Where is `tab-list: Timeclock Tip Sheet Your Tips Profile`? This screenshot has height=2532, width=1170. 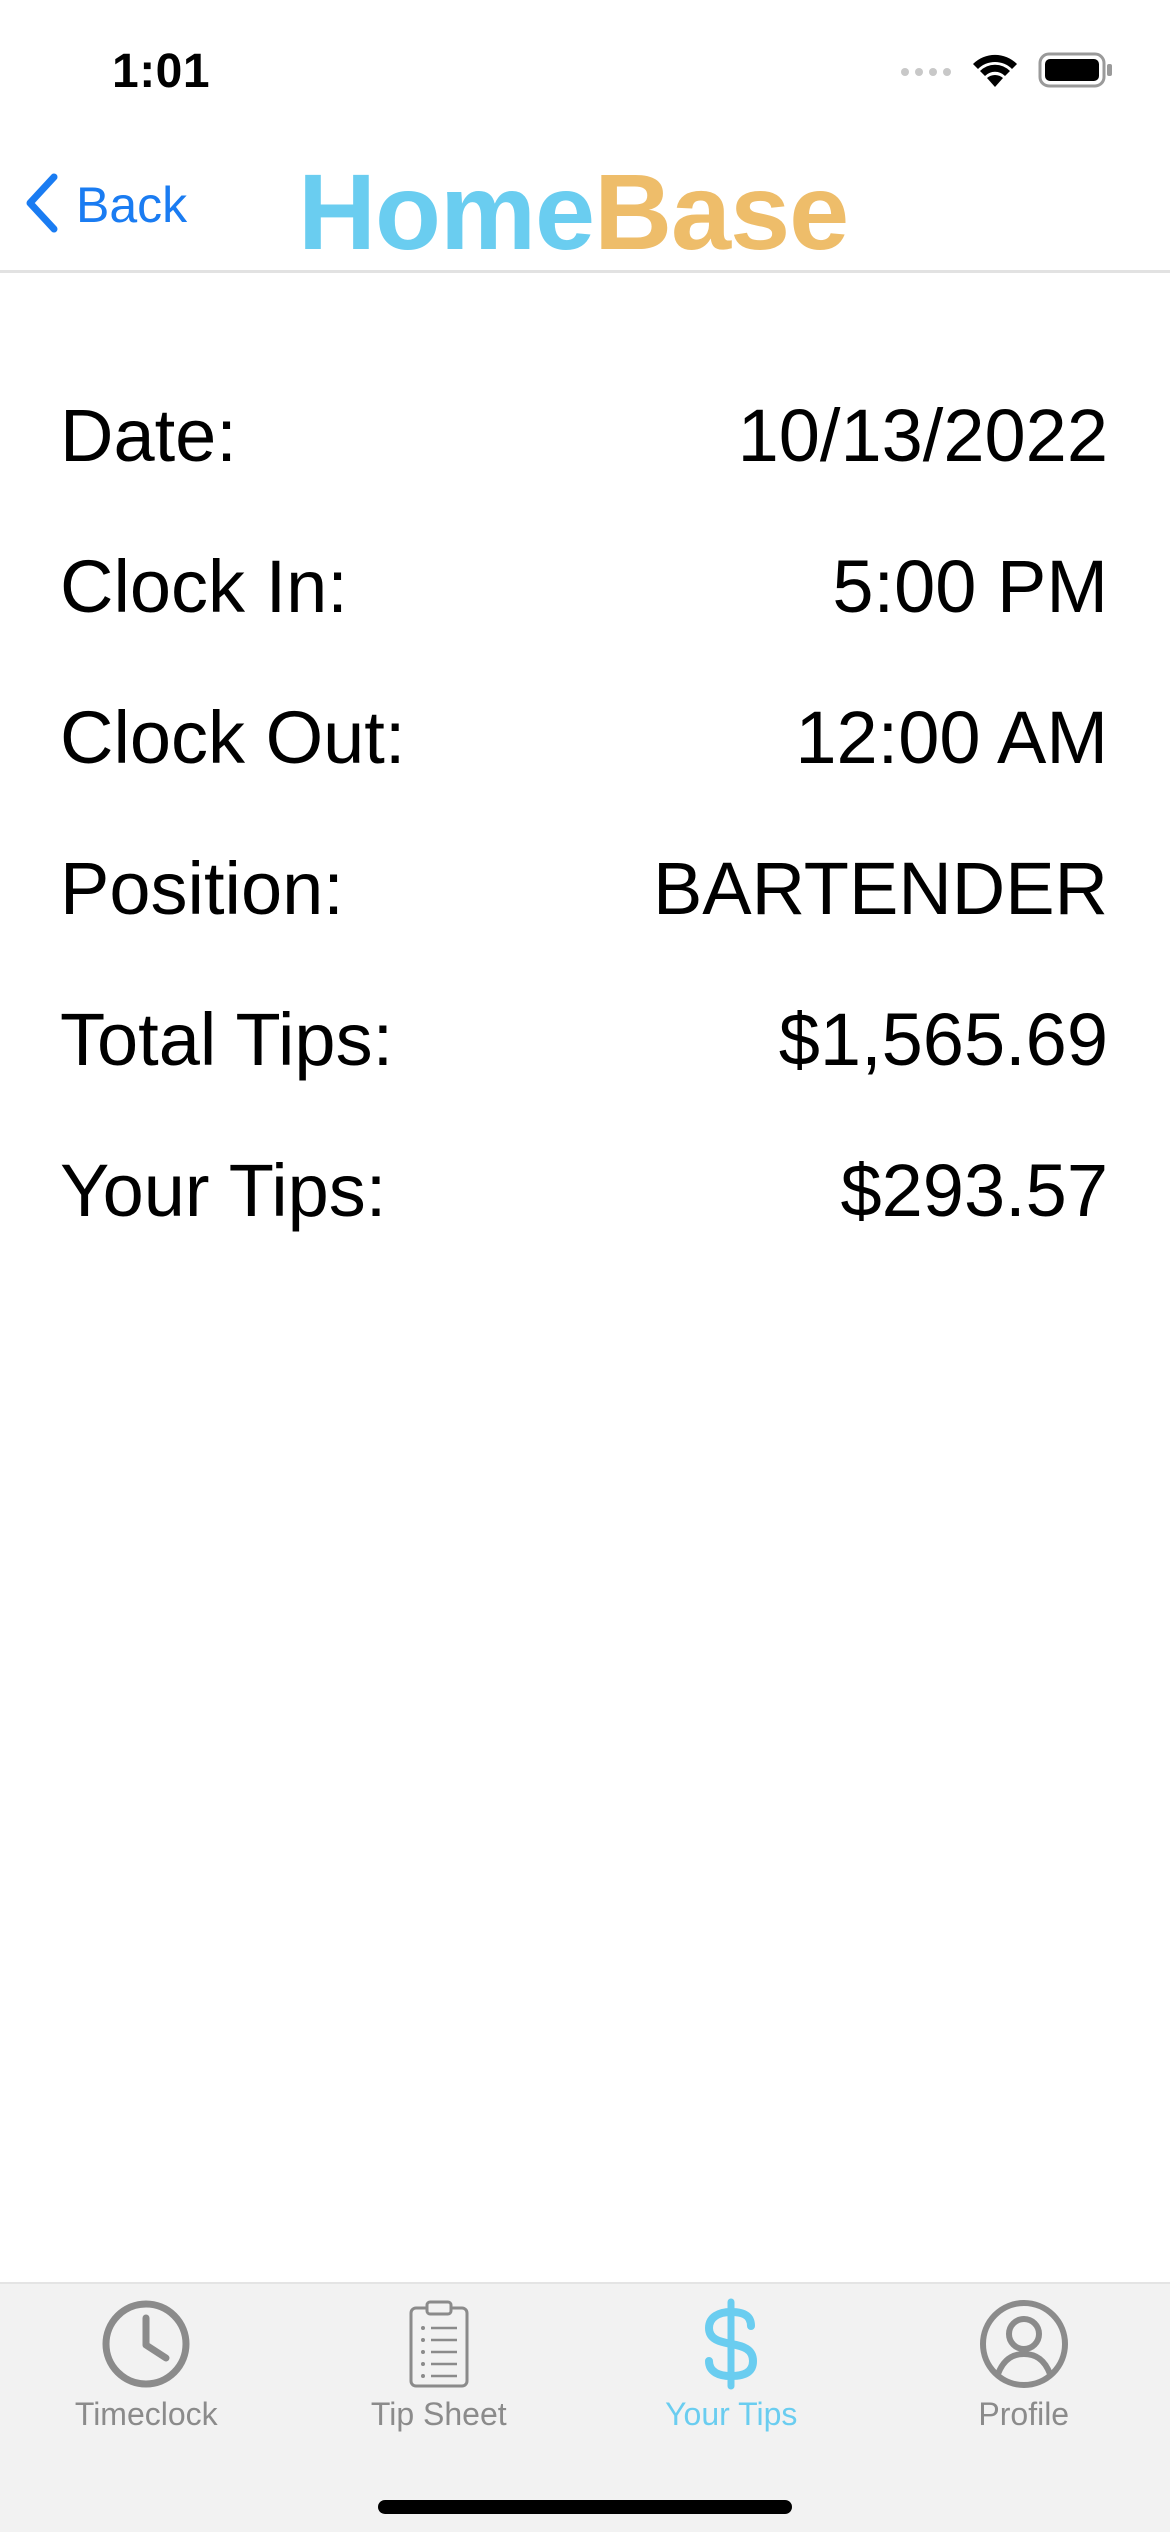 tab-list: Timeclock Tip Sheet Your Tips Profile is located at coordinates (585, 2364).